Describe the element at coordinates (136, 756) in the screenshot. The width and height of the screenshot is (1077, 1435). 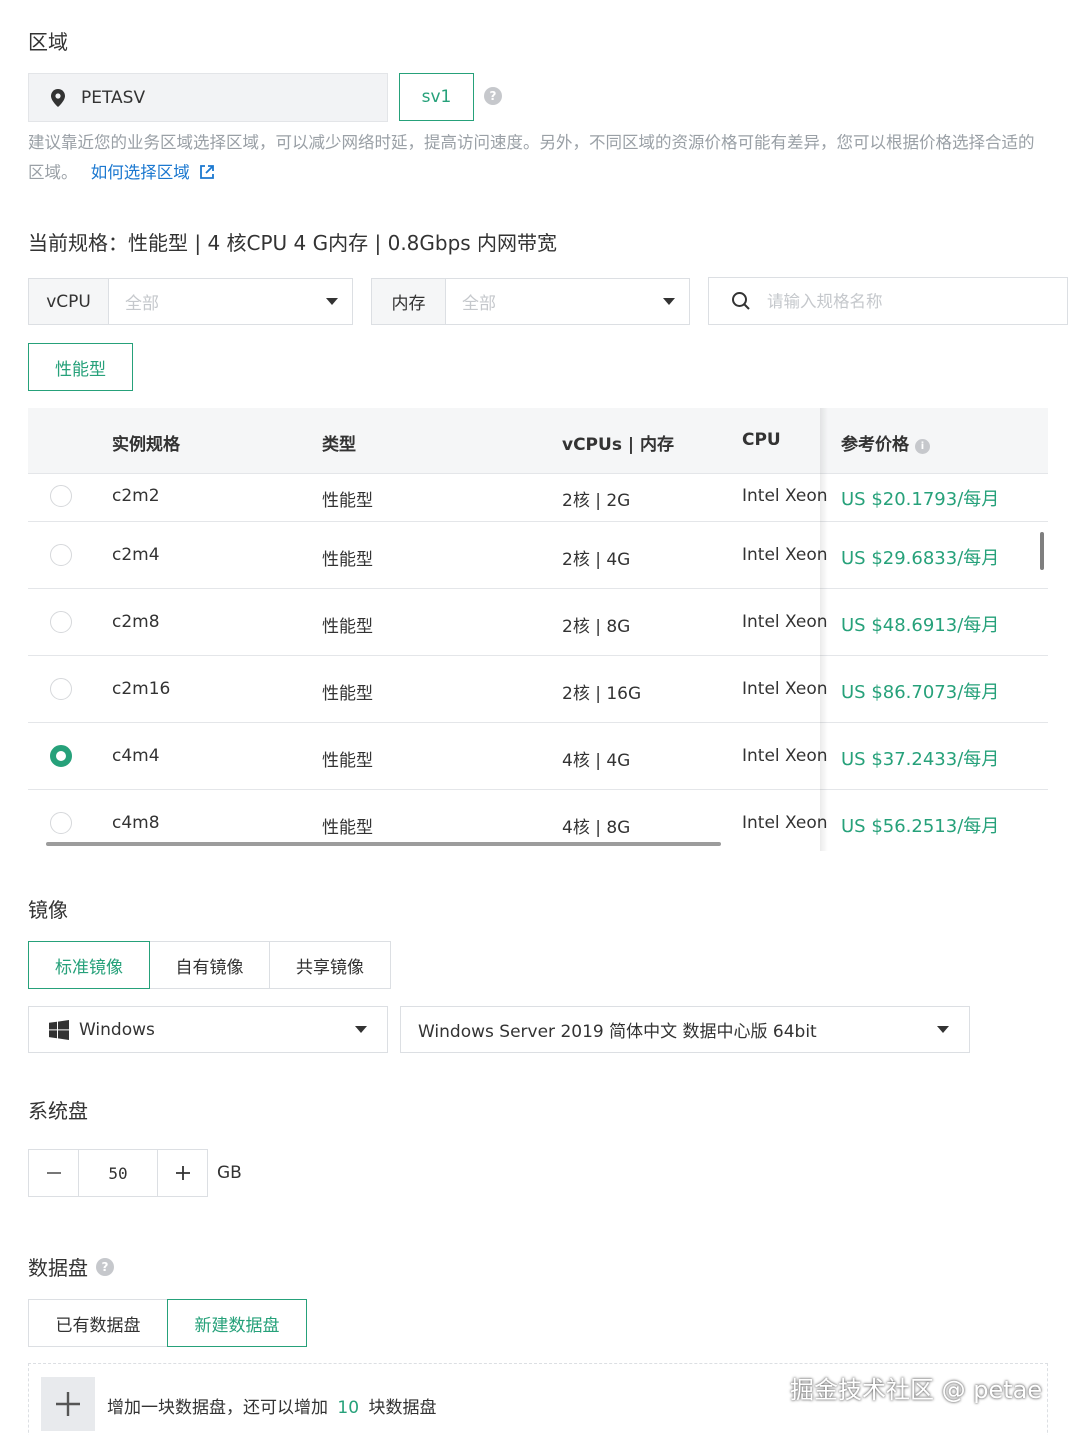
I see `row-spec-name: c4m4` at that location.